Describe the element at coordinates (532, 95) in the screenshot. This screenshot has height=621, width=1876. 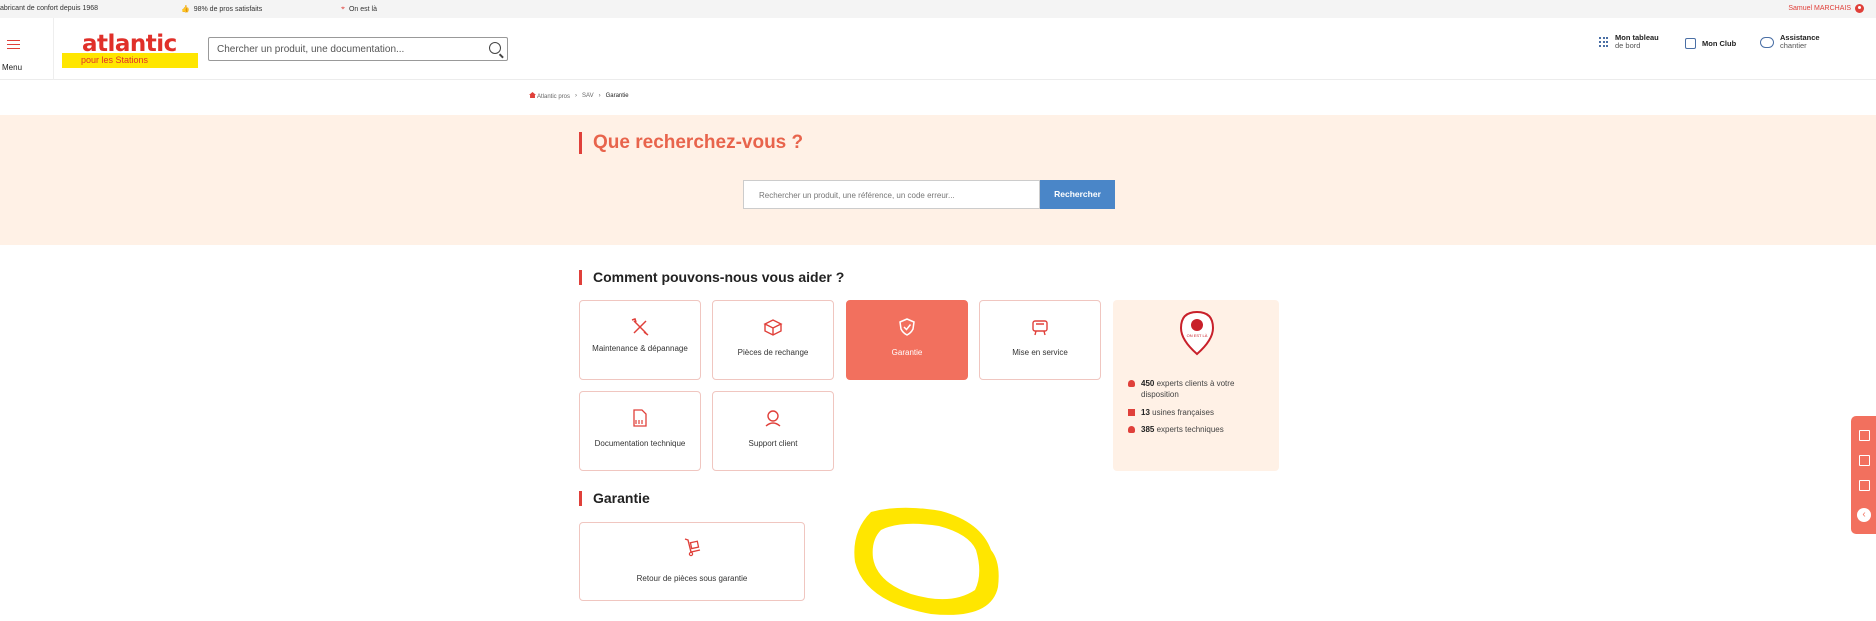
I see `home-icon` at that location.